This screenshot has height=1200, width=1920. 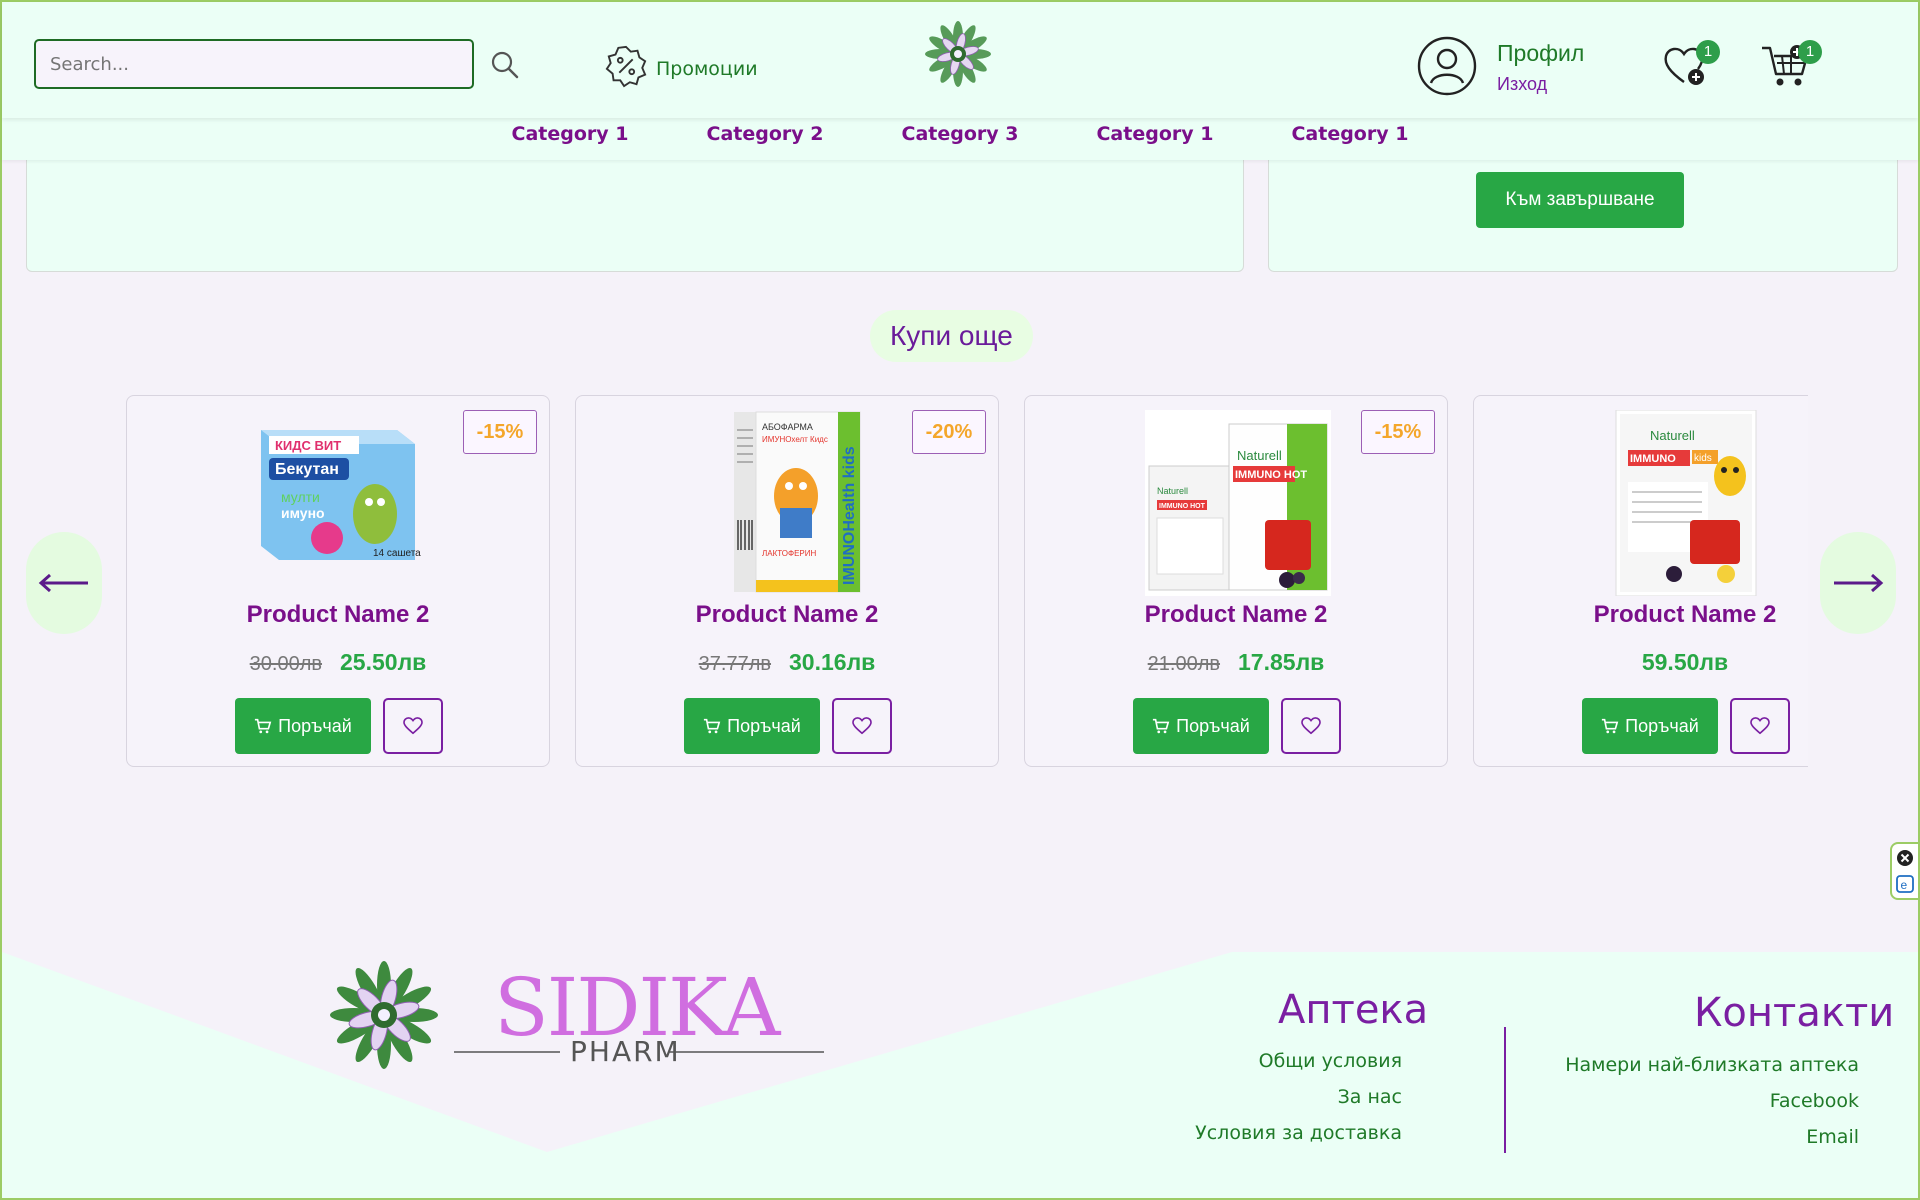 I want to click on current-price: 59.50лв, so click(x=1685, y=662).